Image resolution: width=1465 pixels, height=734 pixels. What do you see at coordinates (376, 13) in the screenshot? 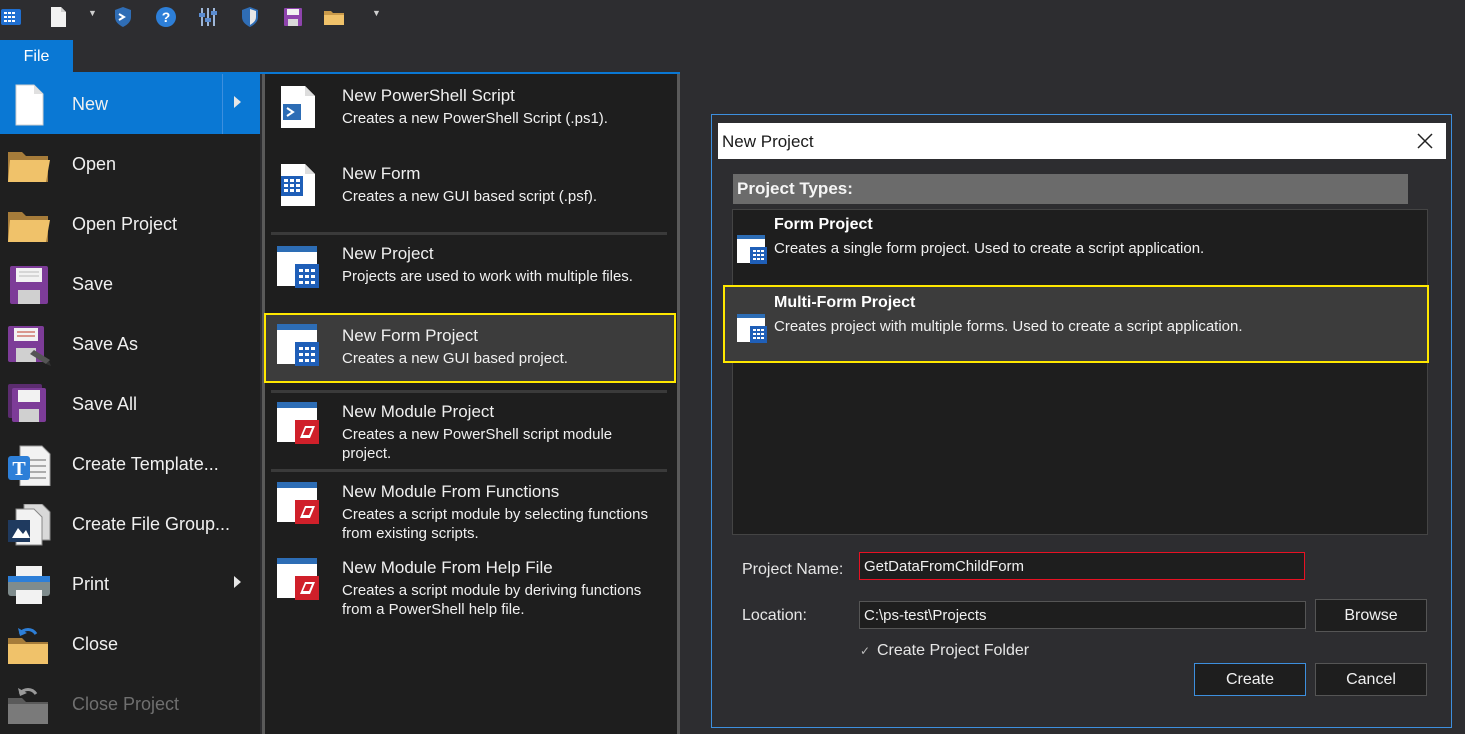
I see `toolbar-customize-chevron-icon: ▼` at bounding box center [376, 13].